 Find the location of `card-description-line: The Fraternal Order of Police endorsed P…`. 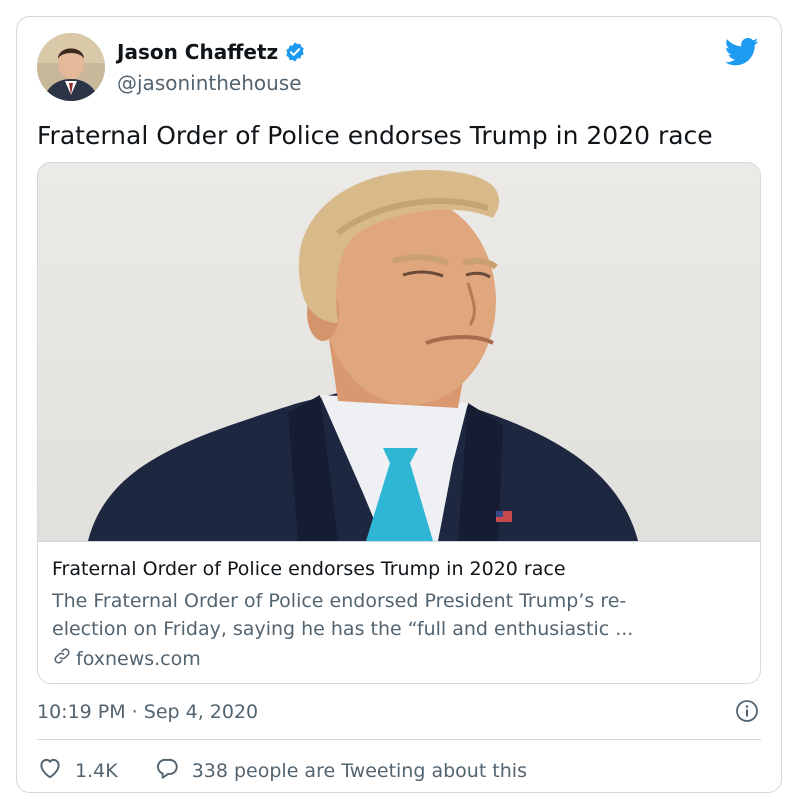

card-description-line: The Fraternal Order of Police endorsed P… is located at coordinates (339, 601).